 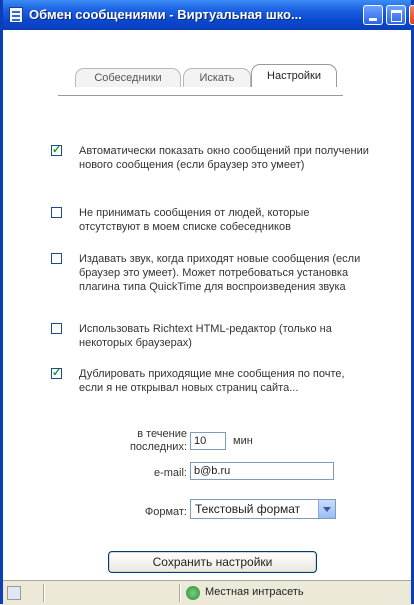 What do you see at coordinates (243, 441) in the screenshot?
I see `period-unit: мин` at bounding box center [243, 441].